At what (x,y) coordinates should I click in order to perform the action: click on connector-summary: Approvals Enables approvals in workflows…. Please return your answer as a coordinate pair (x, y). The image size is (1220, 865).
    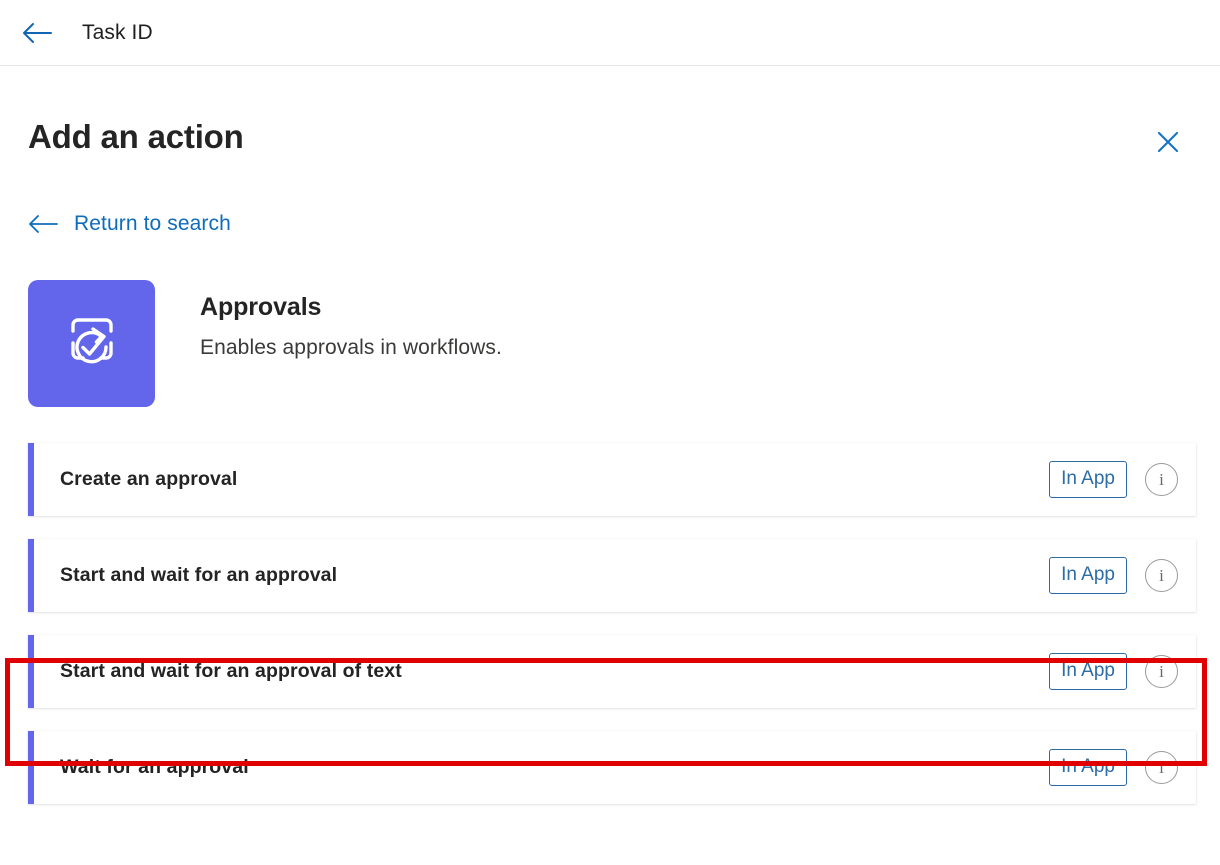
    Looking at the image, I should click on (612, 343).